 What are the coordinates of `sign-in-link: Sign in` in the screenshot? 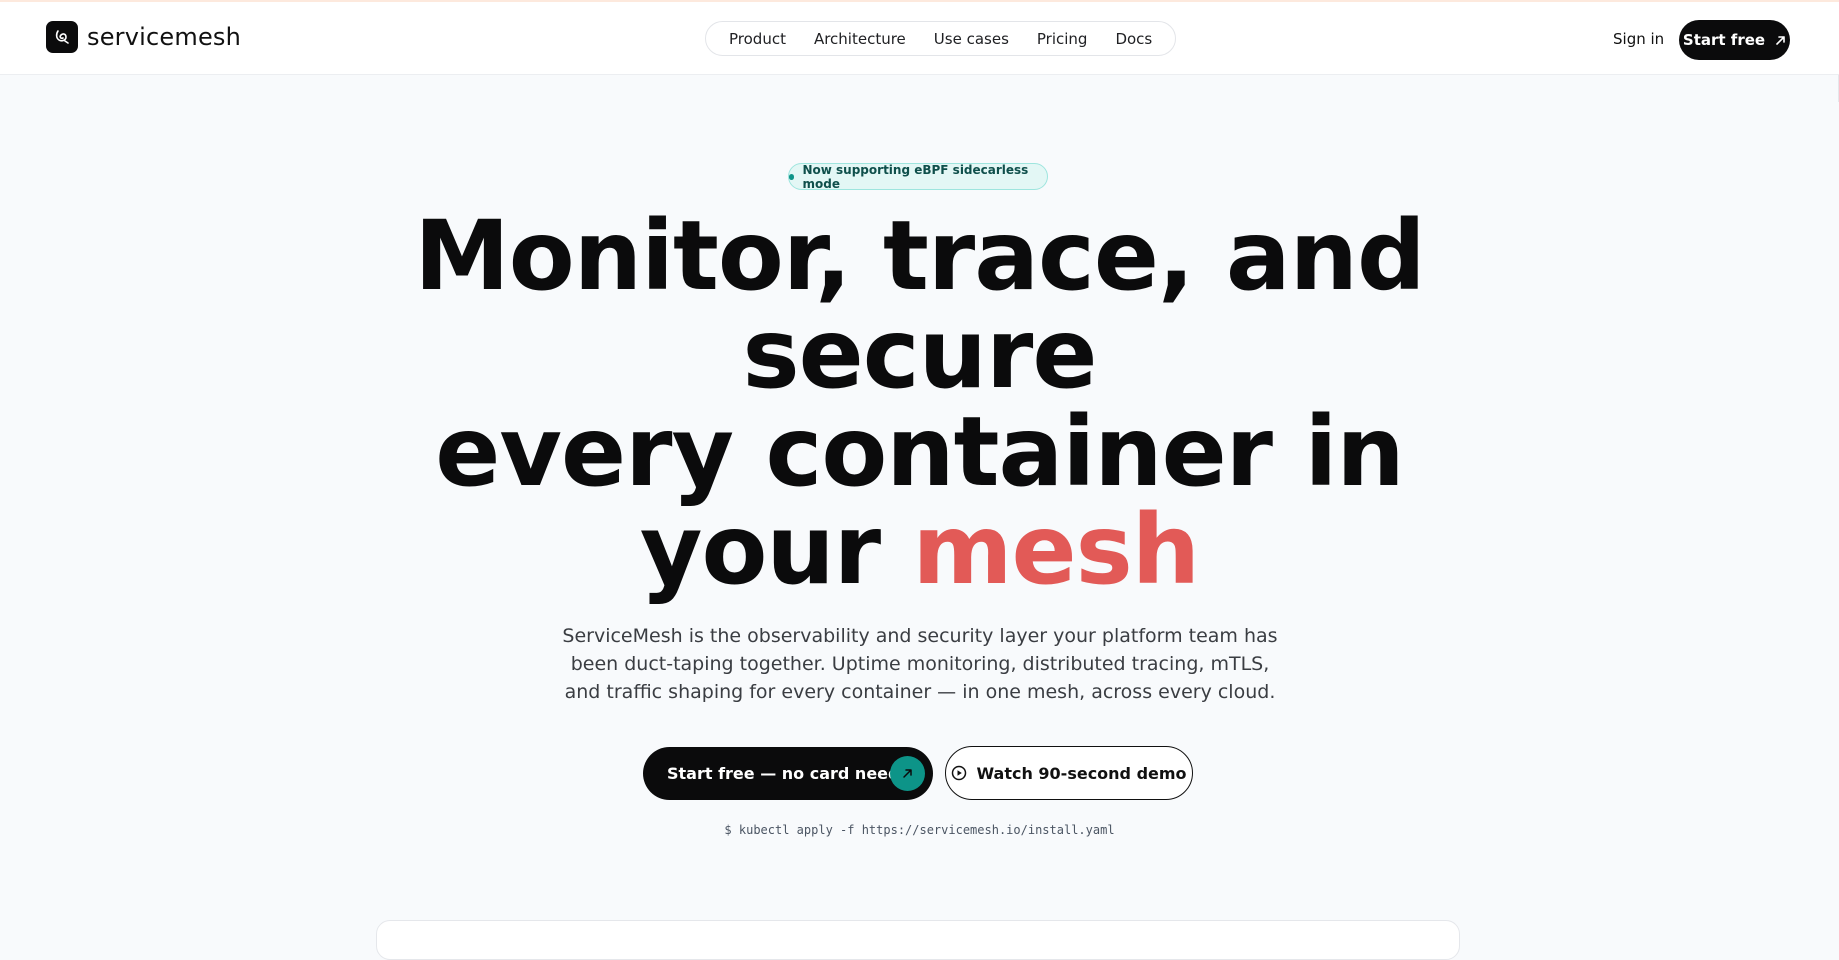 It's located at (1638, 39).